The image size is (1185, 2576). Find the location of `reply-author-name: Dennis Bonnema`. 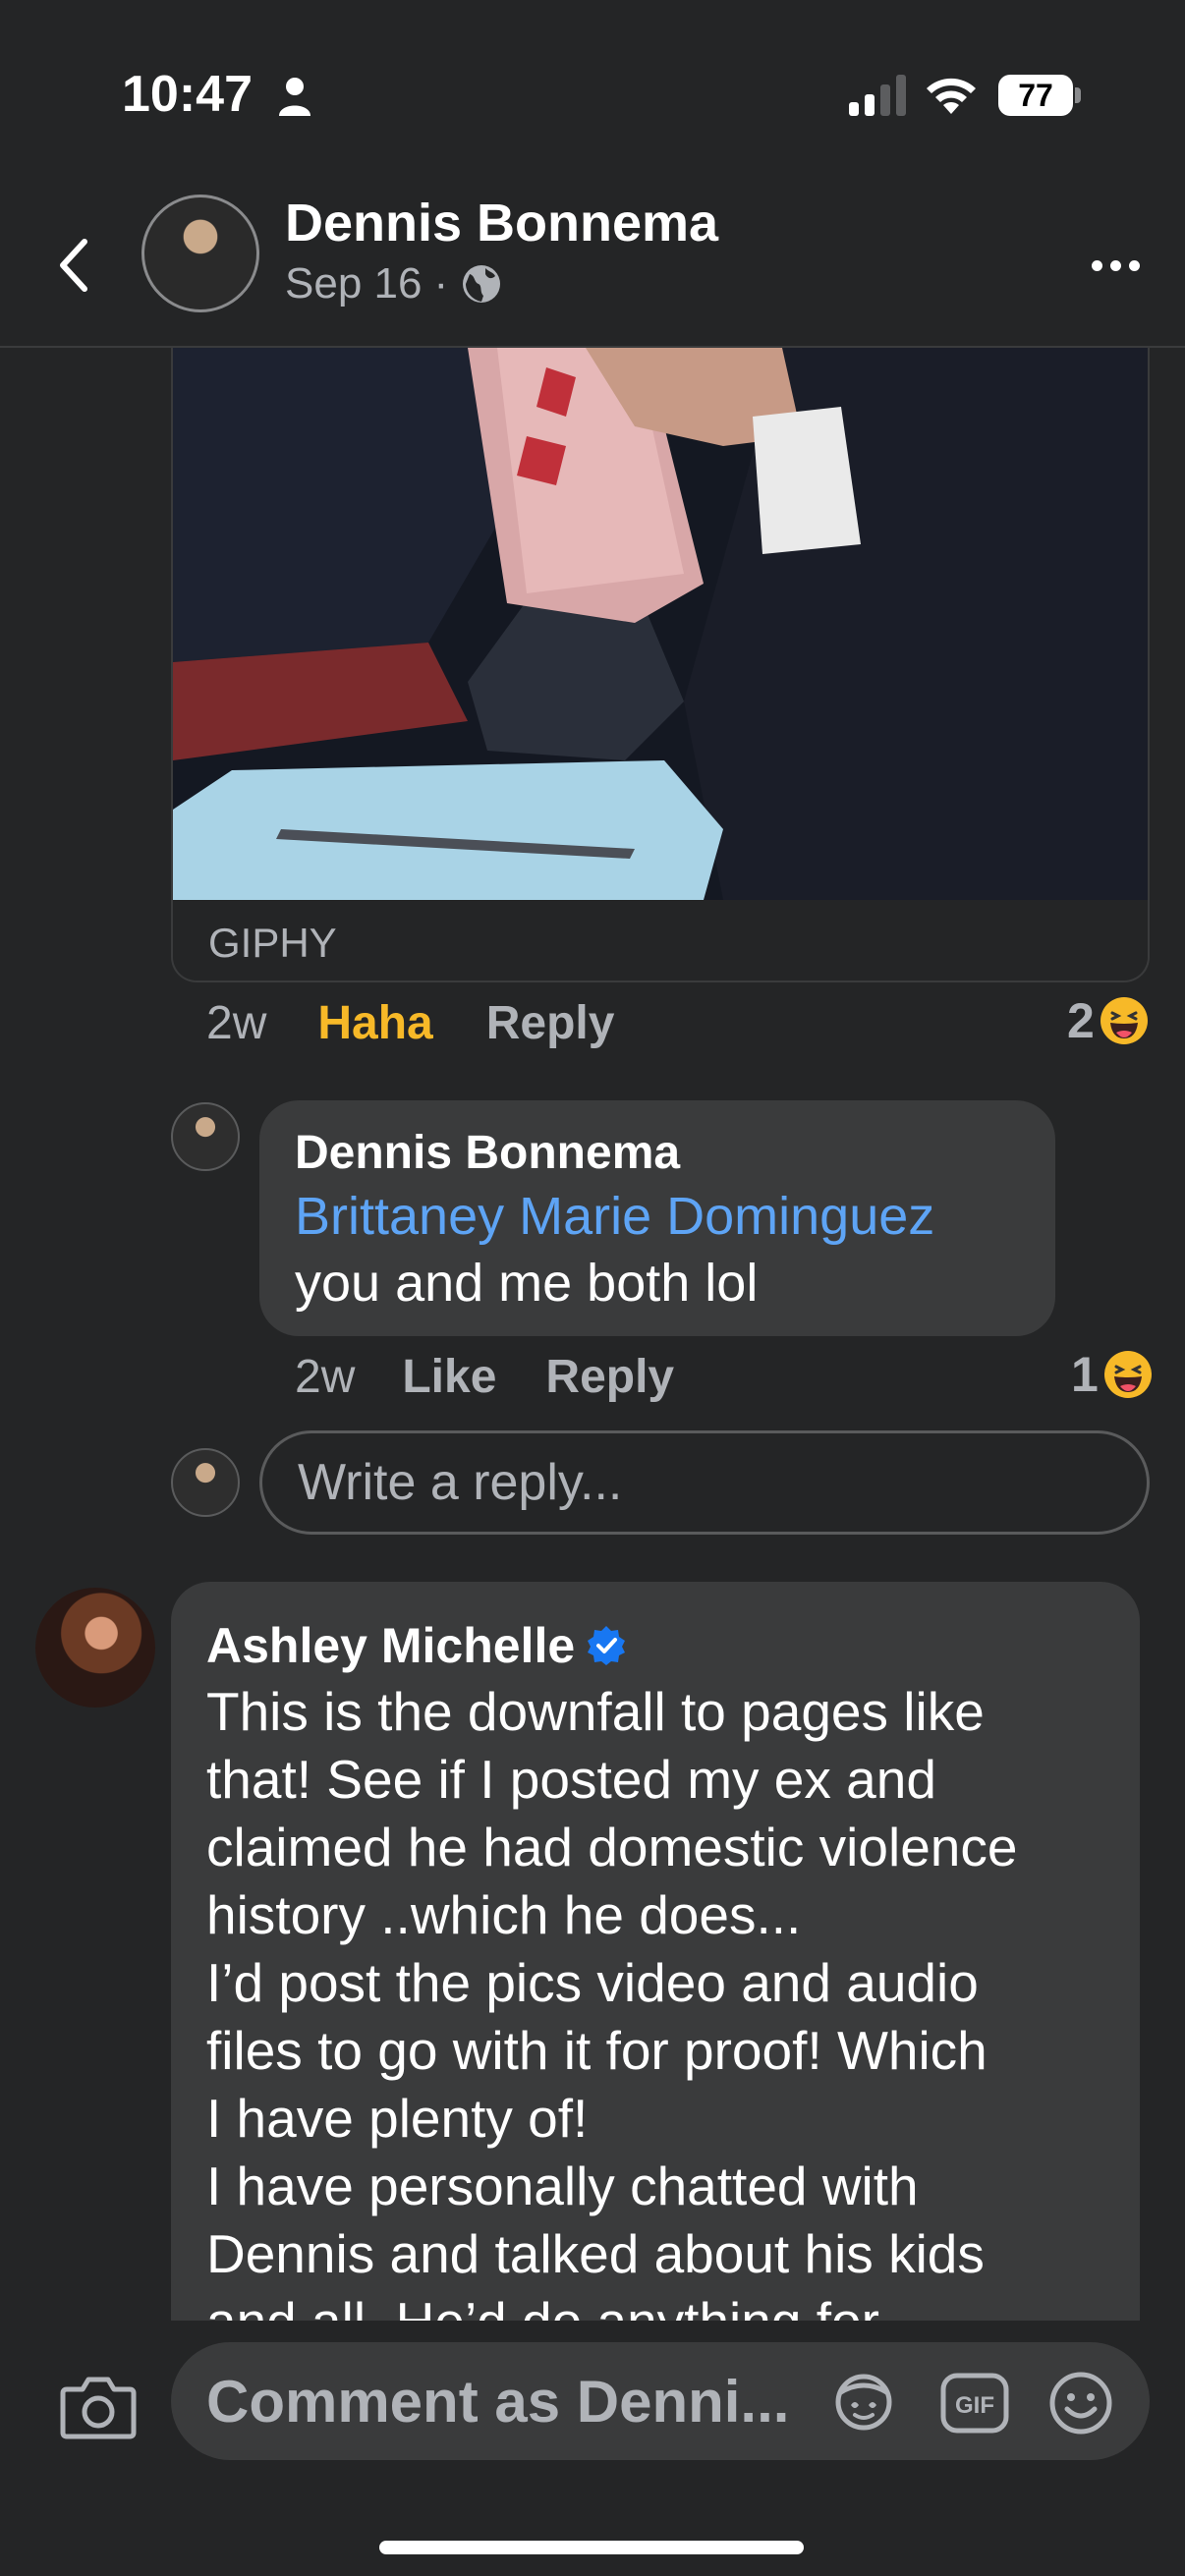

reply-author-name: Dennis Bonnema is located at coordinates (658, 1153).